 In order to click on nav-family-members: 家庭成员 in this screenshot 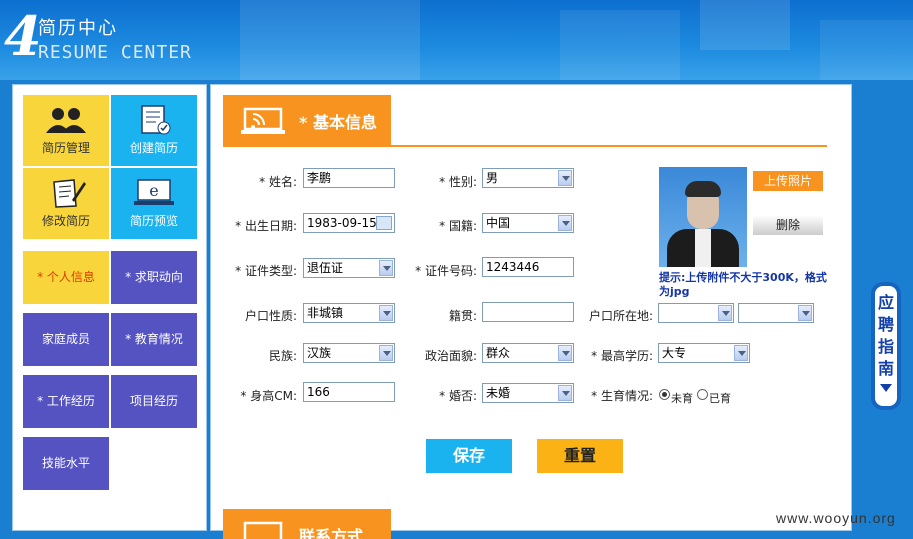, I will do `click(66, 339)`.